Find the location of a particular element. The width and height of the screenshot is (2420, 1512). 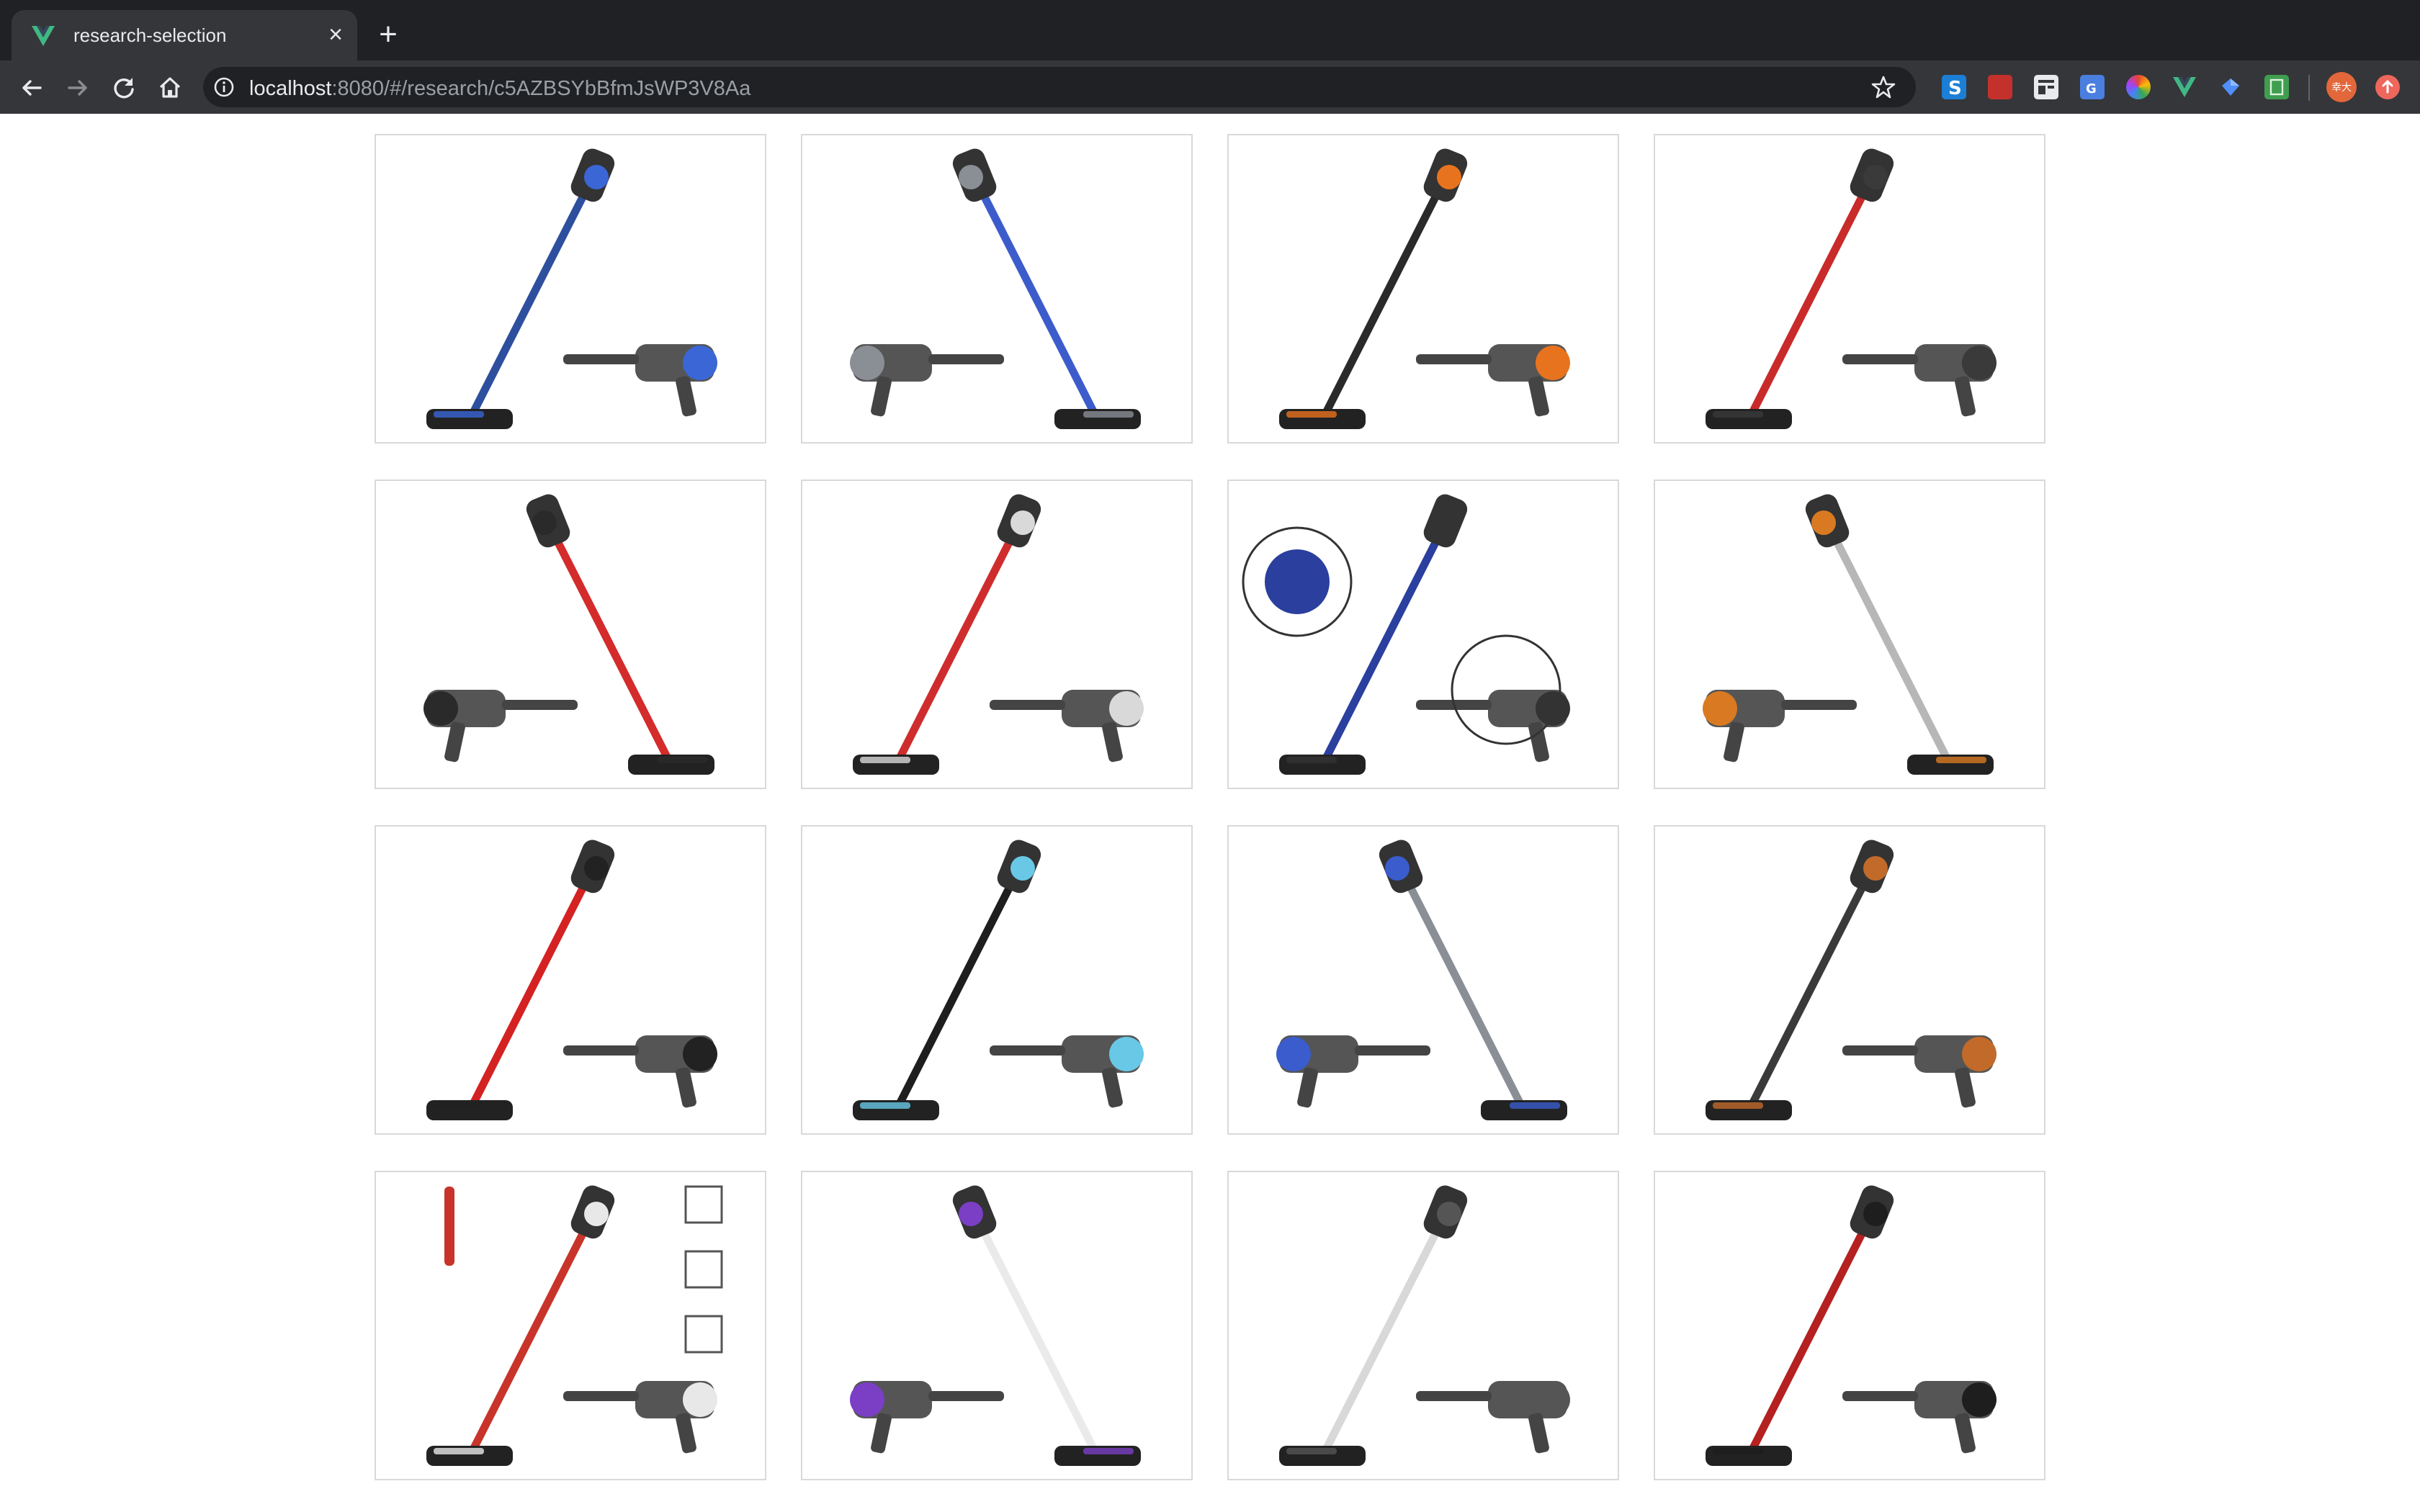

update-icon is located at coordinates (2387, 87).